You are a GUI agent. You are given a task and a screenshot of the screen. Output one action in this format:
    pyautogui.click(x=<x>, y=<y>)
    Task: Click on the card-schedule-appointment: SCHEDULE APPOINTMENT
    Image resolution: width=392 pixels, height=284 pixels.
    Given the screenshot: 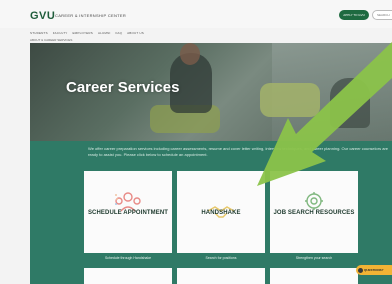 What is the action you would take?
    pyautogui.click(x=128, y=212)
    